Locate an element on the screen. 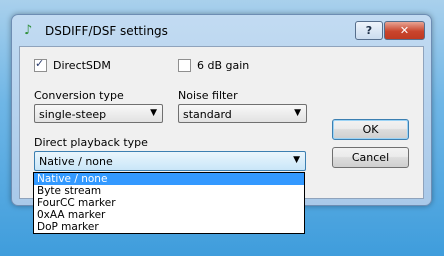 This screenshot has height=256, width=444. checkbox-unchecked-icon is located at coordinates (184, 65).